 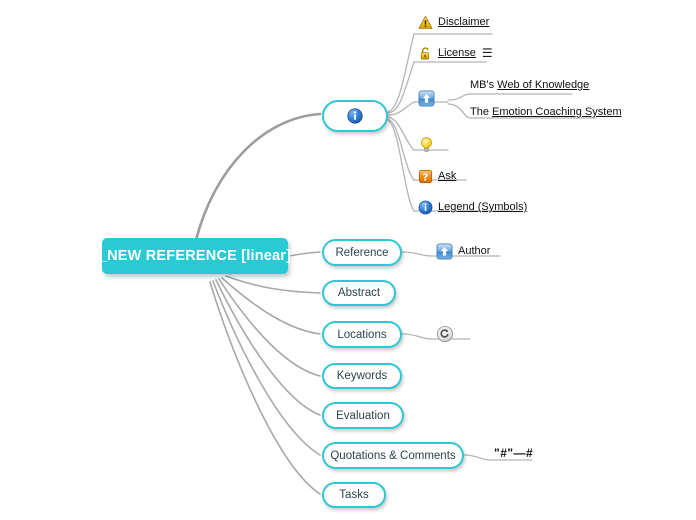 I want to click on reference-node: Reference, so click(x=362, y=252).